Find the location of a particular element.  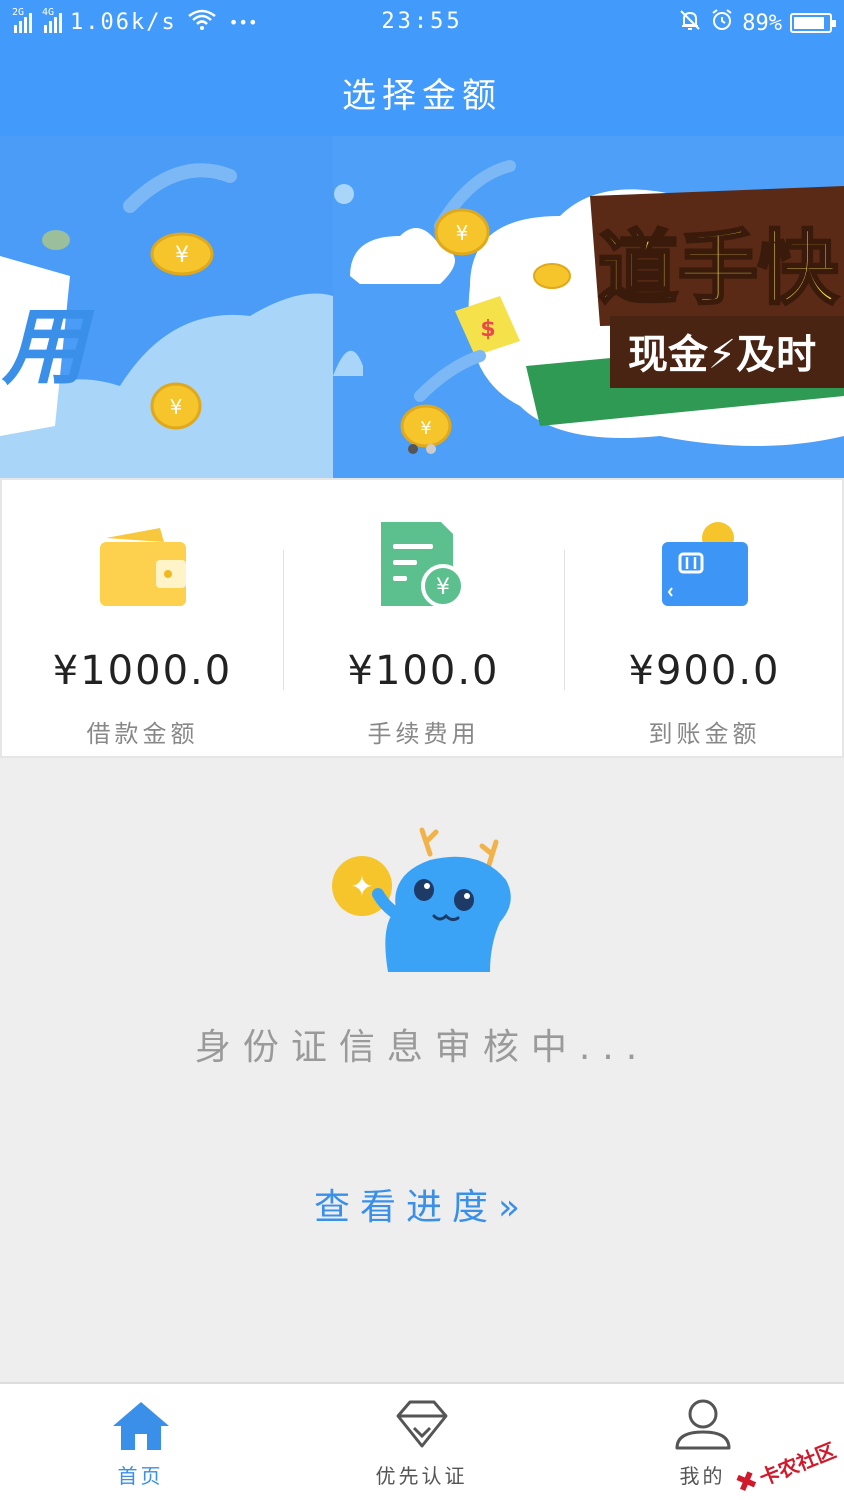

battery-icon is located at coordinates (813, 23).